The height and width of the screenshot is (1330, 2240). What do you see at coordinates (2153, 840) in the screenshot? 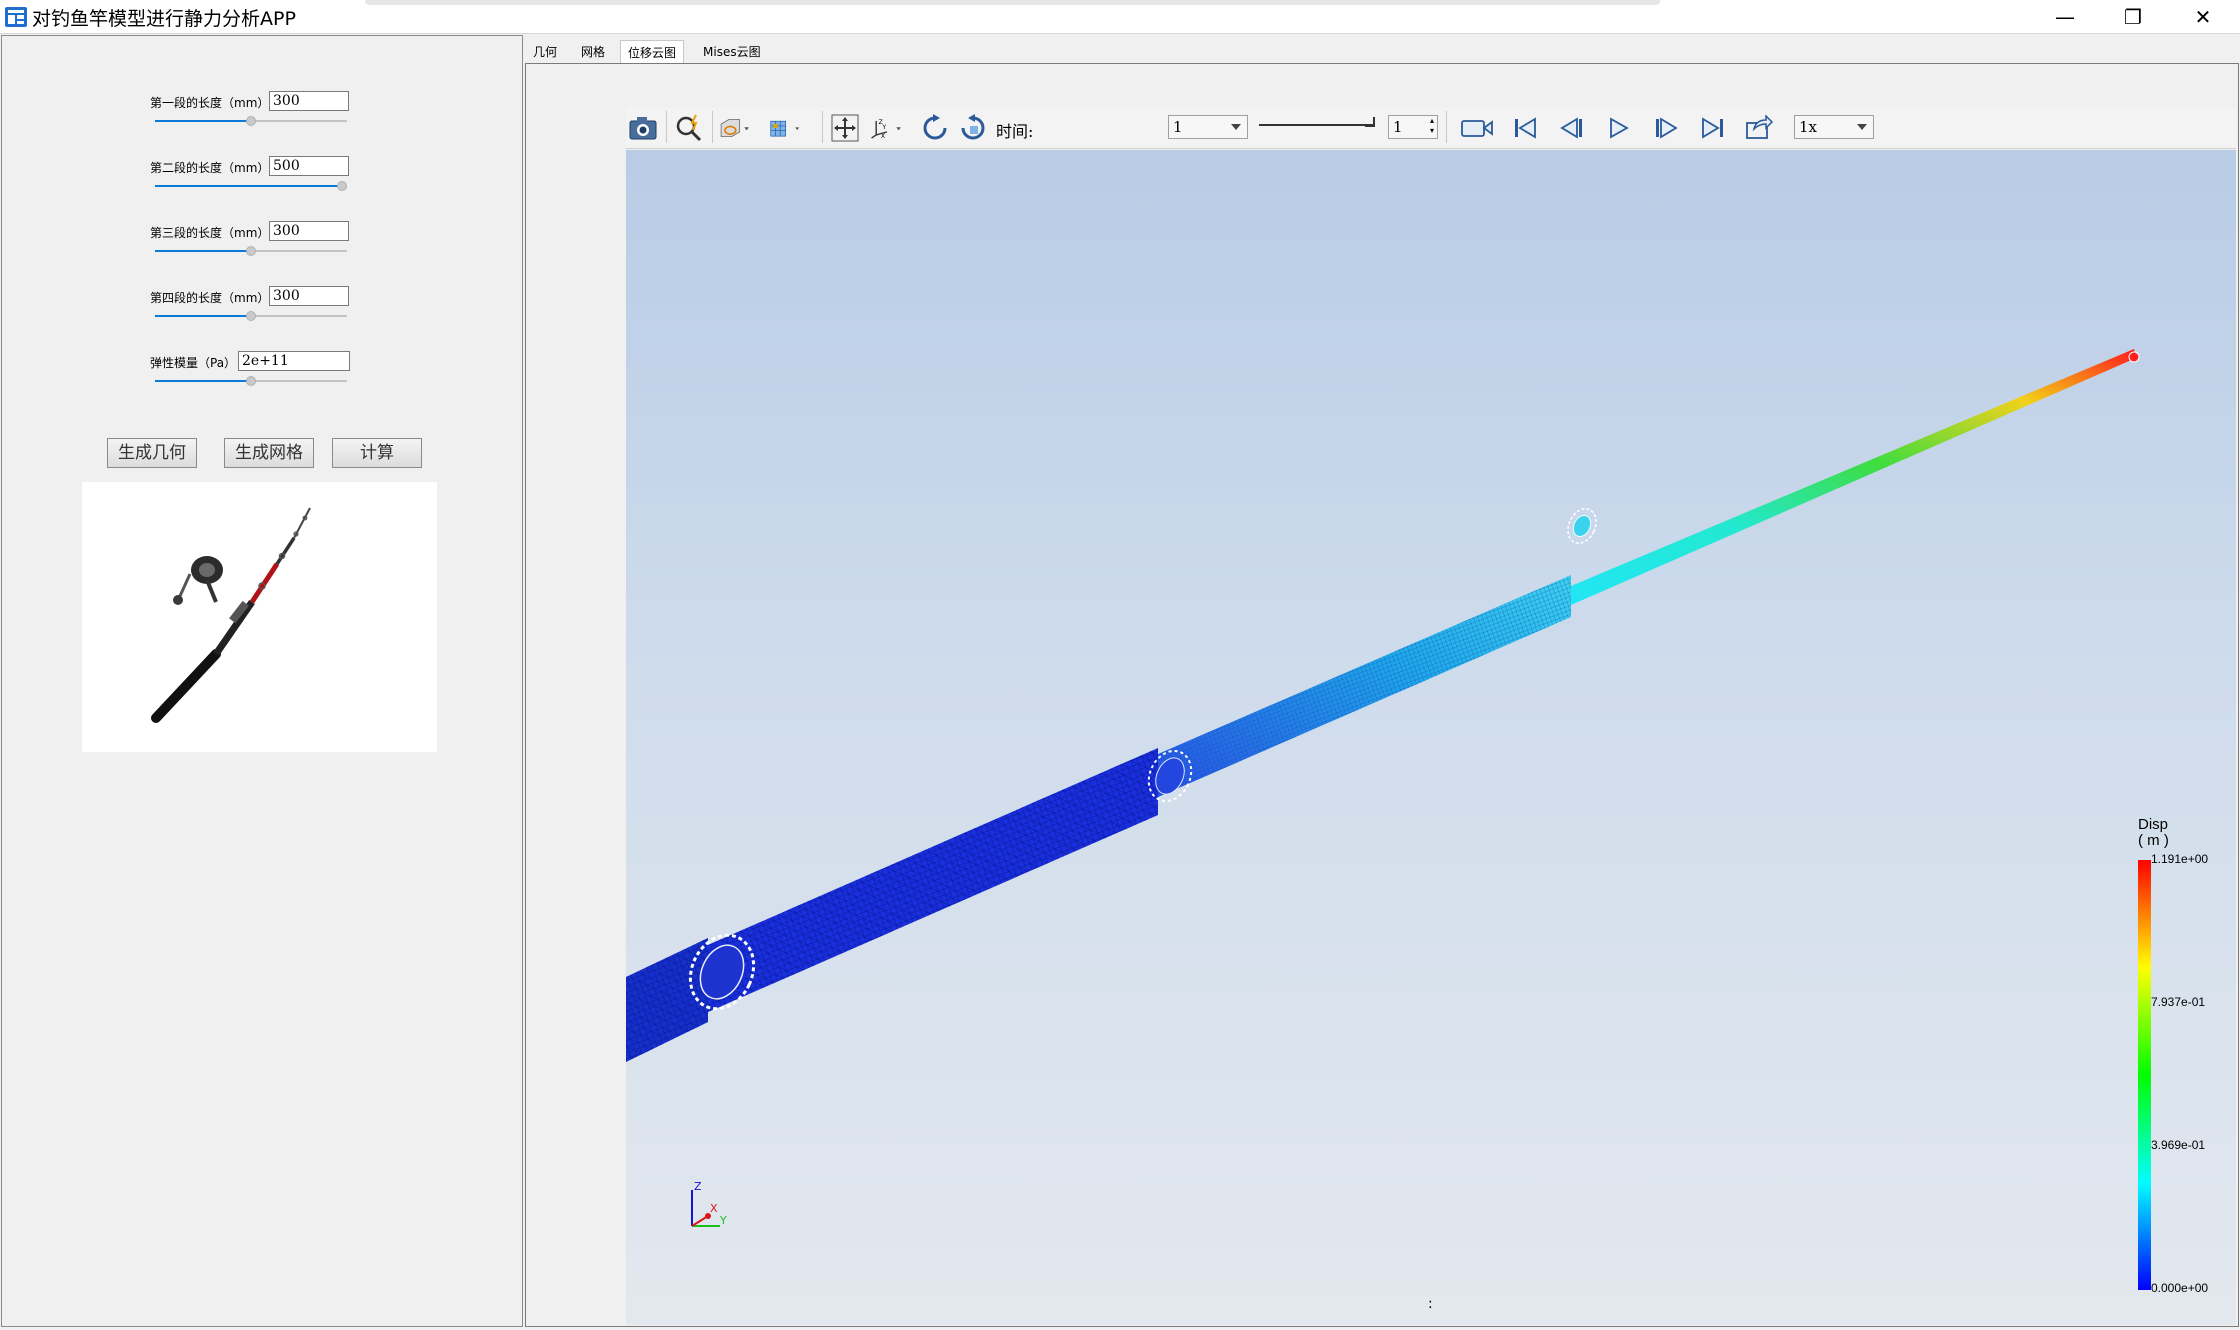
I see `legend-unit: ( m )` at bounding box center [2153, 840].